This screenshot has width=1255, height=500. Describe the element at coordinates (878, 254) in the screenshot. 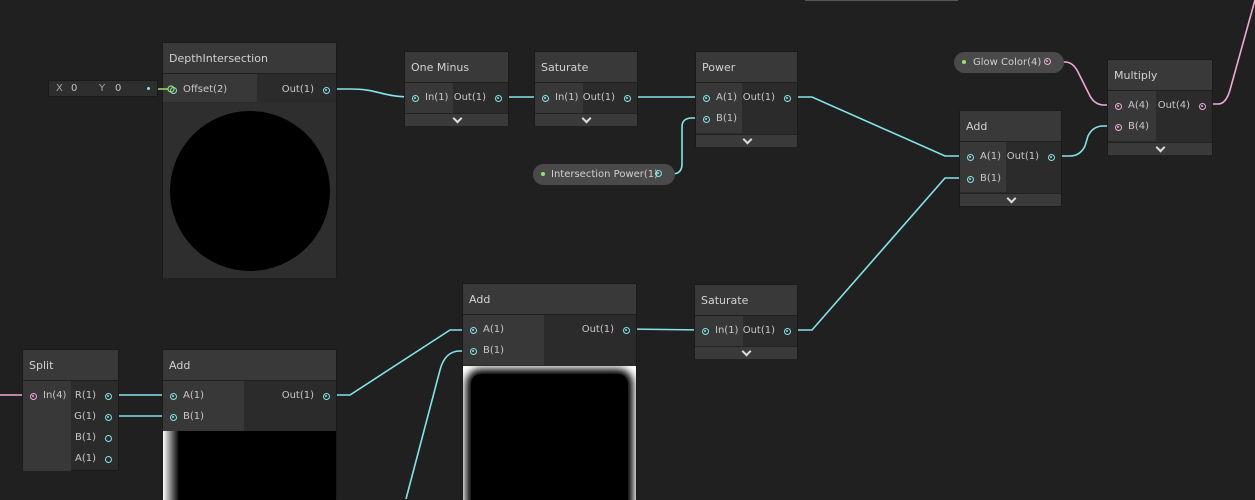

I see `wire-saturate2-to-add` at that location.